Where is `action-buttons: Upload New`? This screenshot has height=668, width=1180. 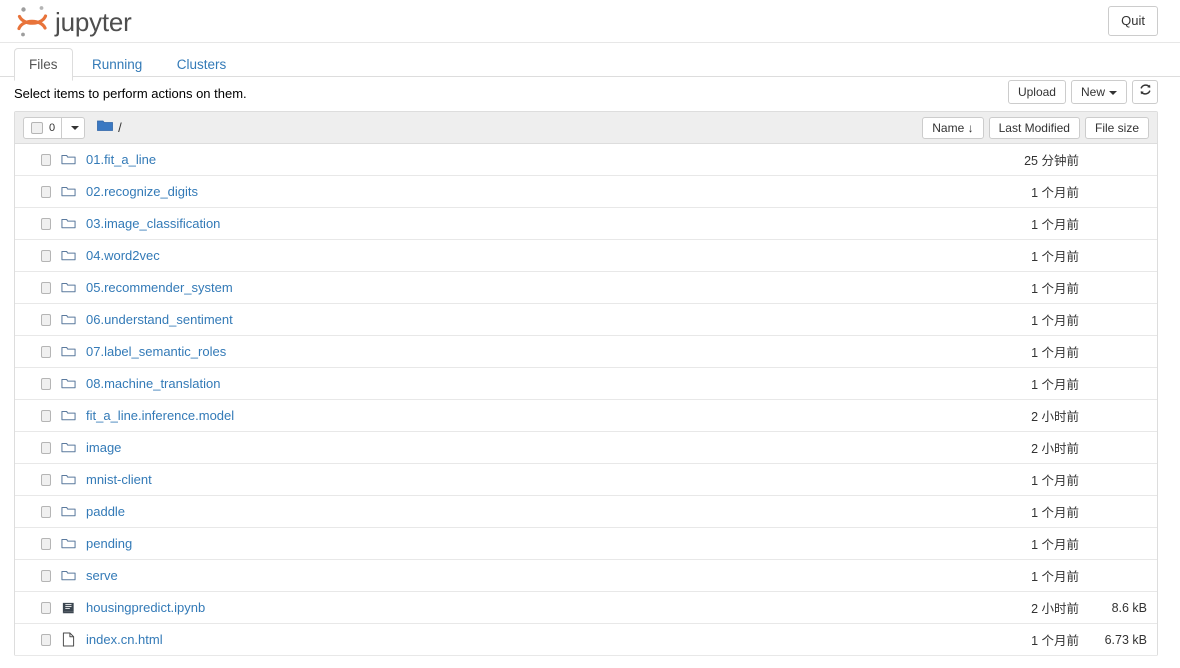 action-buttons: Upload New is located at coordinates (1082, 92).